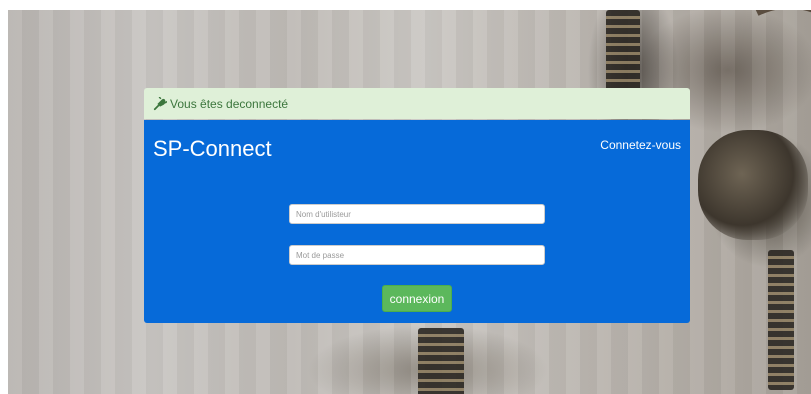 Image resolution: width=811 pixels, height=394 pixels. I want to click on plug-icon, so click(160, 103).